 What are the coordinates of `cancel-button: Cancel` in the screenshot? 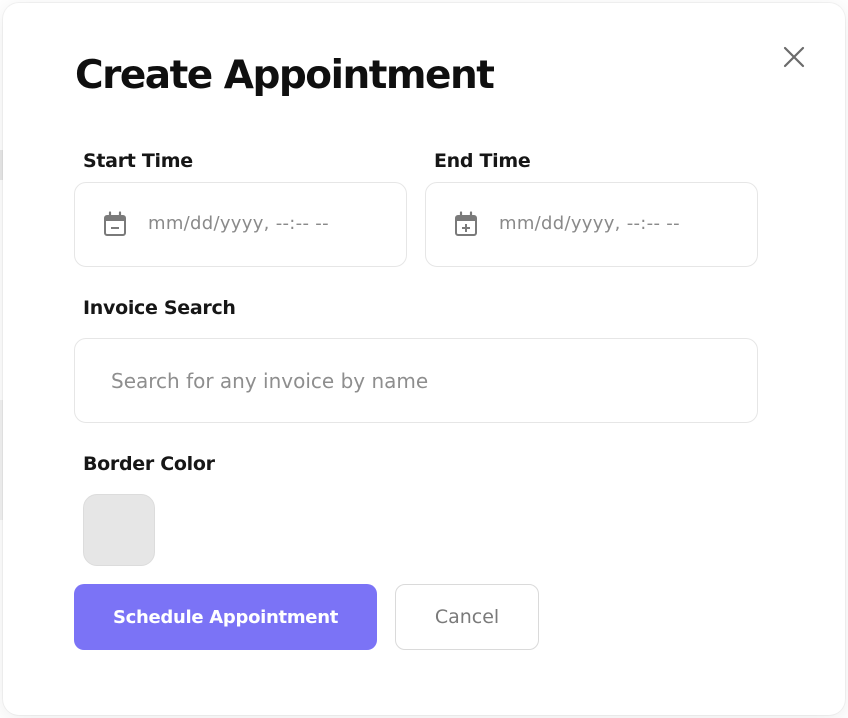 It's located at (467, 617).